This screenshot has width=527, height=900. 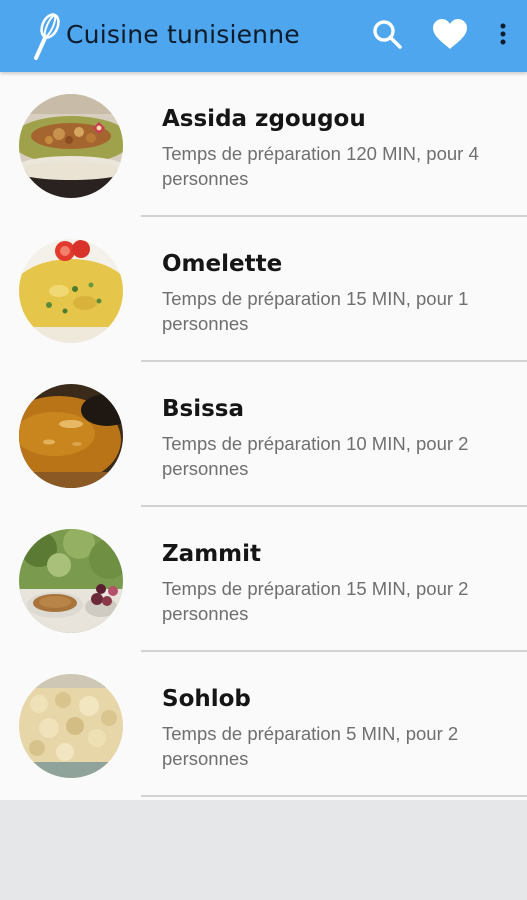 What do you see at coordinates (183, 34) in the screenshot?
I see `app-title: Cuisine tunisienne` at bounding box center [183, 34].